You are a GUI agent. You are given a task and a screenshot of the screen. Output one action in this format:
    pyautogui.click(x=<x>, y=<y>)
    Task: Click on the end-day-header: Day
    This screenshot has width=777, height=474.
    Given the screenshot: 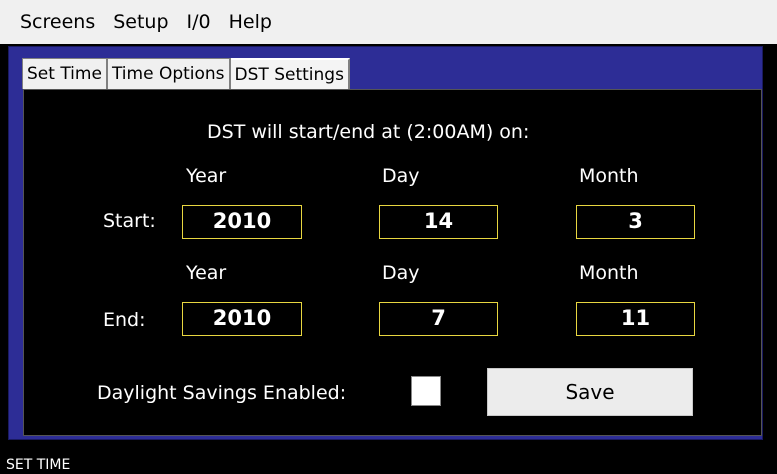 What is the action you would take?
    pyautogui.click(x=401, y=273)
    